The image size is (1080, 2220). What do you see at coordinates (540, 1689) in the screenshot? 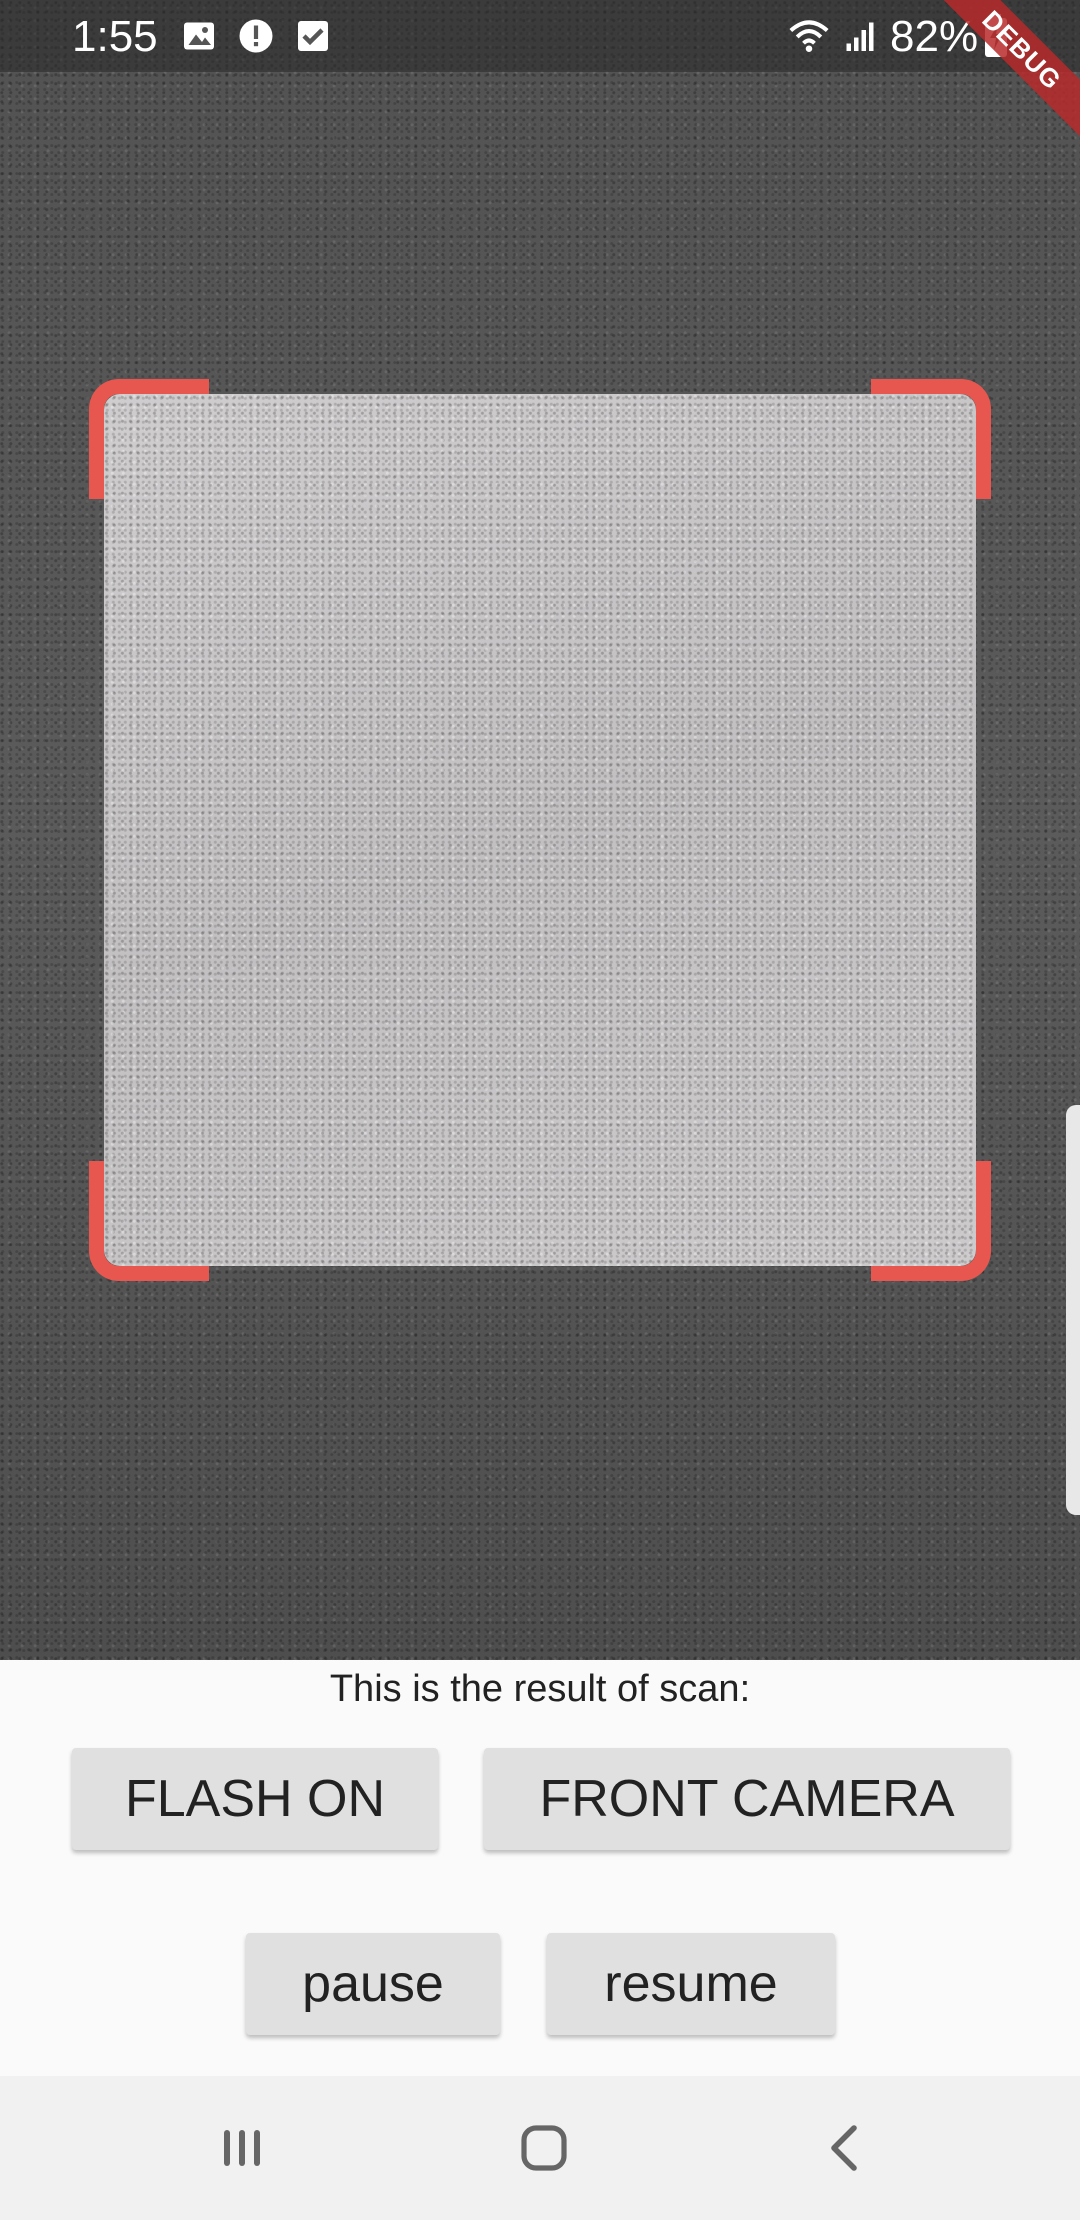
I see `scan-result-text: This is the result of scan:` at bounding box center [540, 1689].